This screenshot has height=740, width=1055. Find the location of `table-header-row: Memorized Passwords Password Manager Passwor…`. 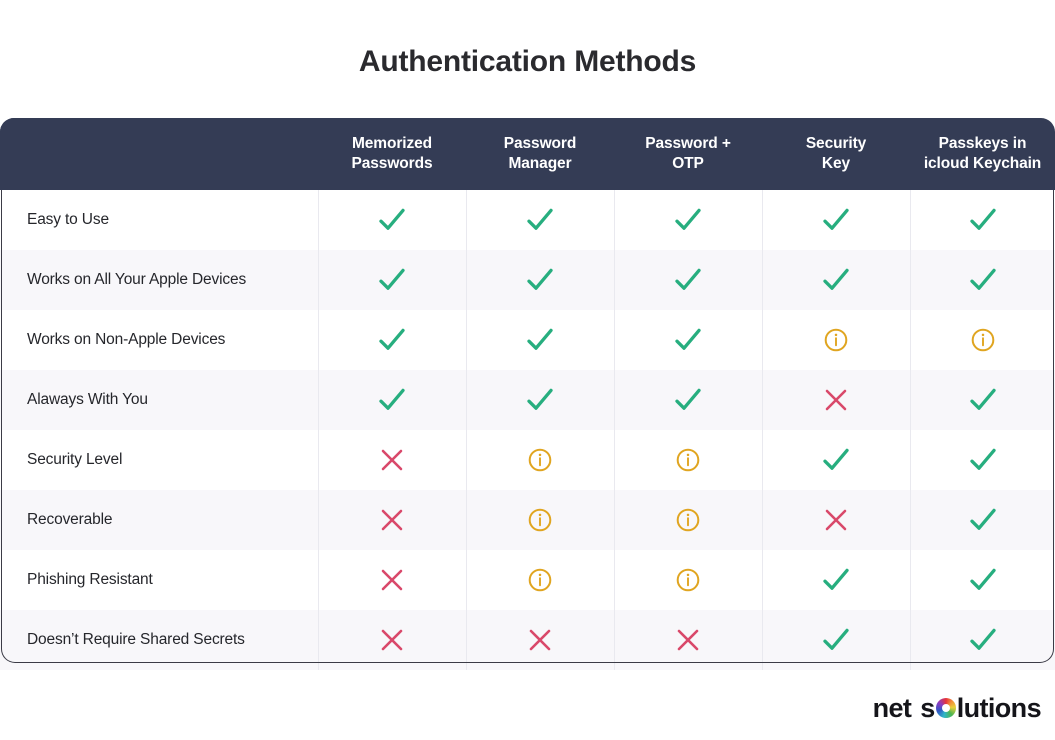

table-header-row: Memorized Passwords Password Manager Passwor… is located at coordinates (527, 154).